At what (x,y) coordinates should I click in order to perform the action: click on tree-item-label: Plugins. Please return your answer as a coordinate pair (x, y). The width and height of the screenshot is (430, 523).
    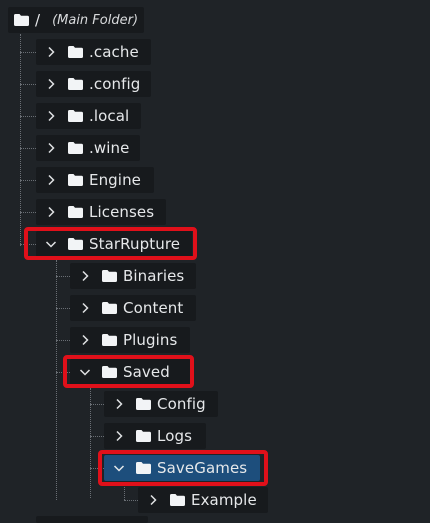
    Looking at the image, I should click on (150, 340).